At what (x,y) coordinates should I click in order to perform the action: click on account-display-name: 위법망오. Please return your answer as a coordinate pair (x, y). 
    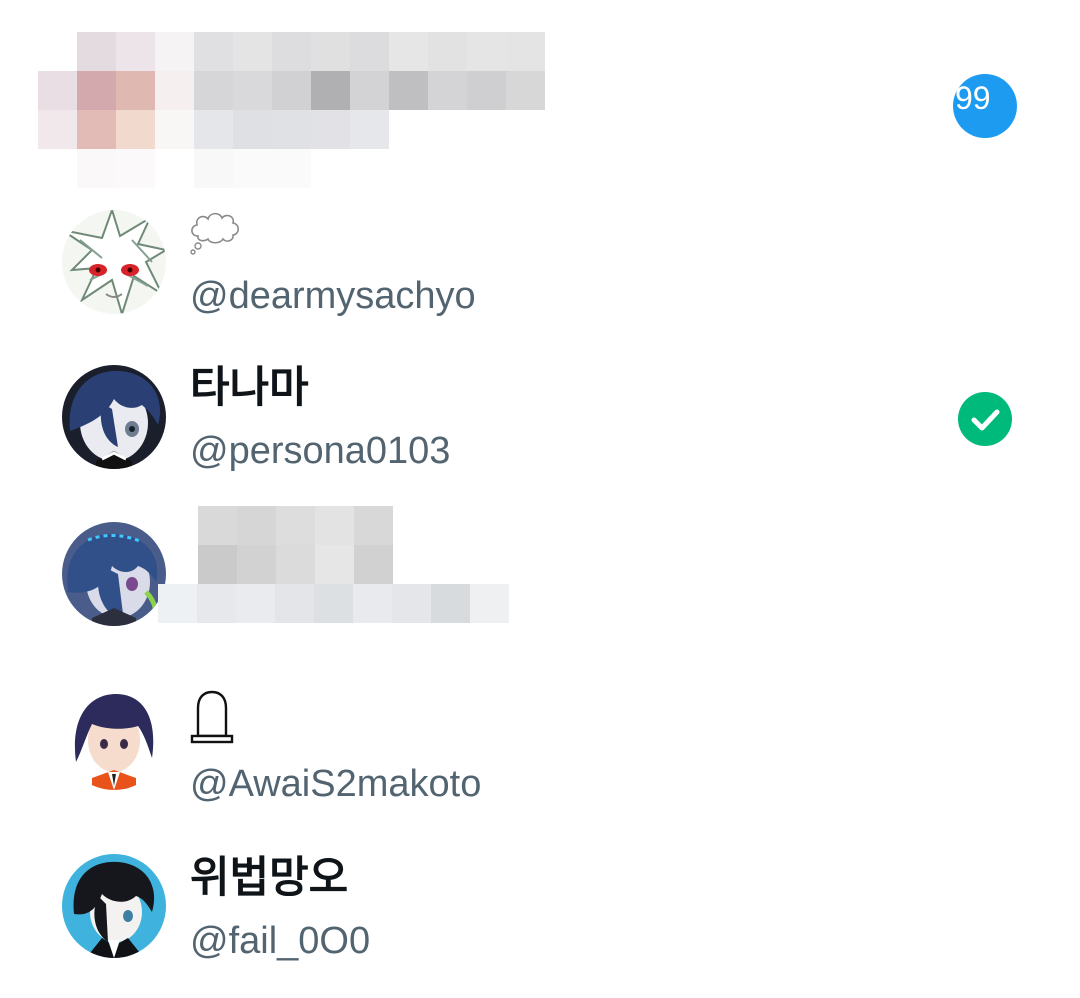
    Looking at the image, I should click on (269, 878).